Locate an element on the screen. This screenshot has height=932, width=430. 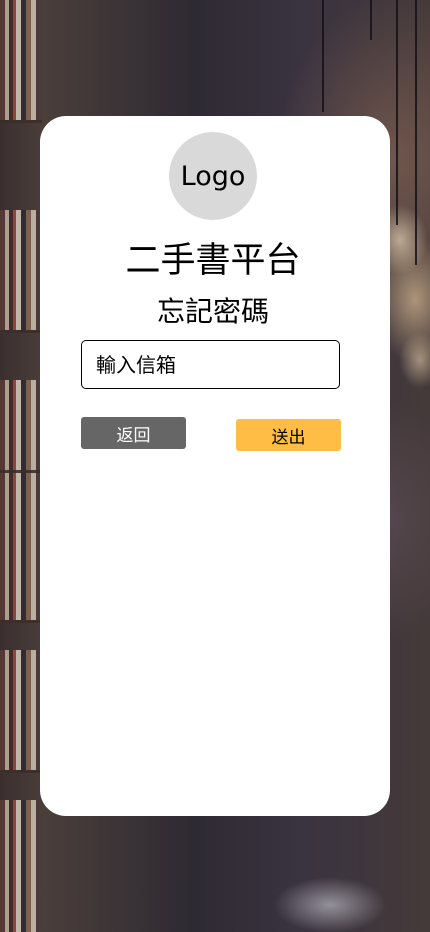
logo-placeholder: Logo is located at coordinates (213, 176).